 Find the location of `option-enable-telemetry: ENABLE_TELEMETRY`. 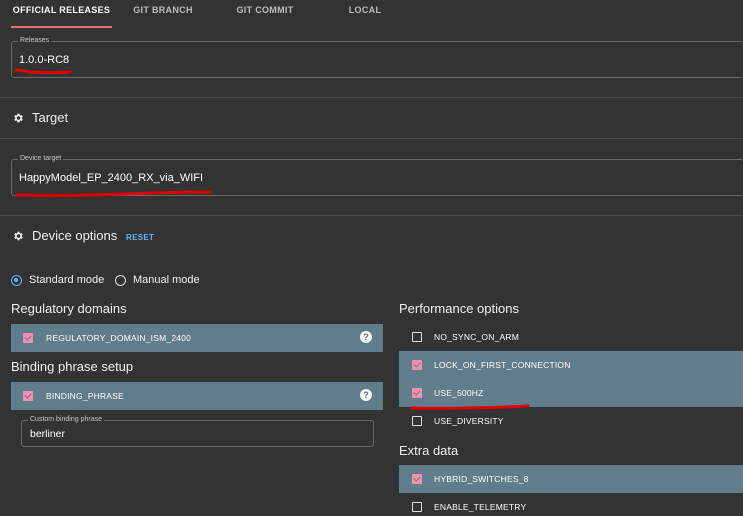

option-enable-telemetry: ENABLE_TELEMETRY is located at coordinates (571, 504).